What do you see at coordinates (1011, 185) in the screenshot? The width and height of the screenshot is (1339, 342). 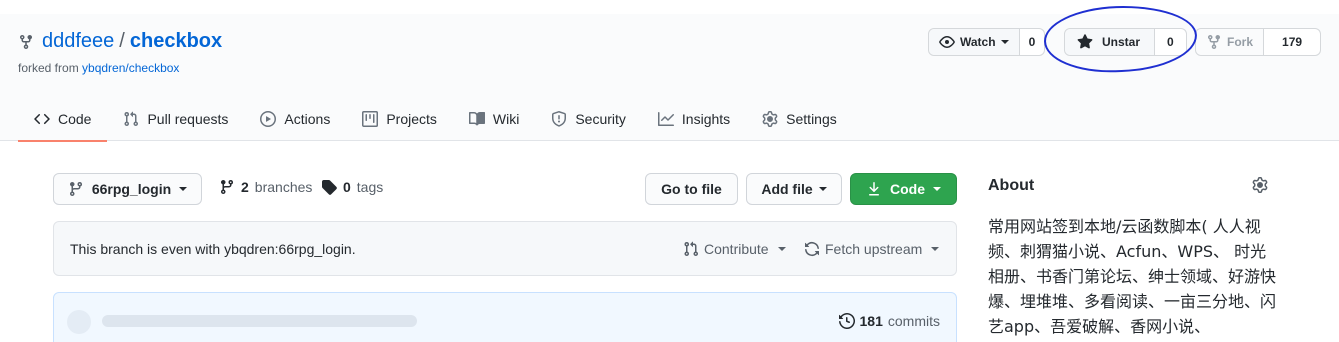 I see `about-heading: About` at bounding box center [1011, 185].